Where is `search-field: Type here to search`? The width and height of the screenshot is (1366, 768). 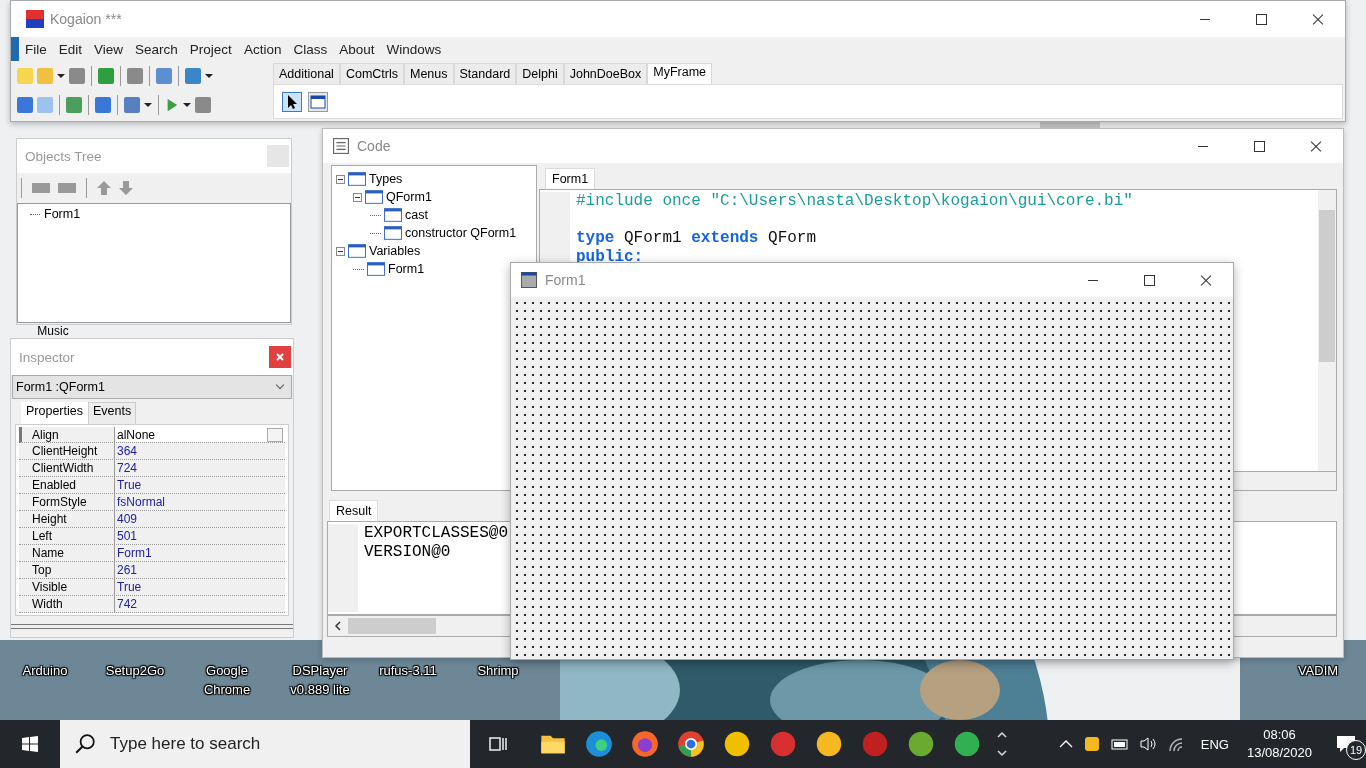 search-field: Type here to search is located at coordinates (265, 744).